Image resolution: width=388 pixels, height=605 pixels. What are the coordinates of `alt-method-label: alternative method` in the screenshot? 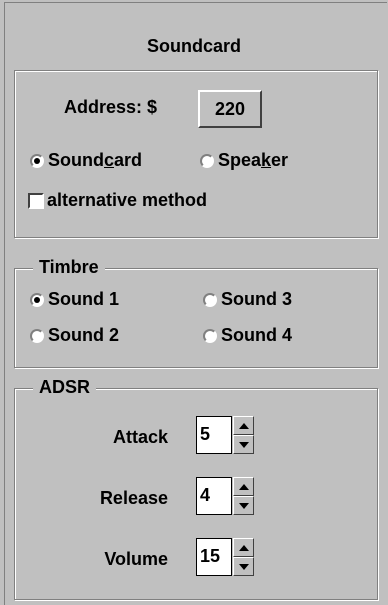 It's located at (127, 200).